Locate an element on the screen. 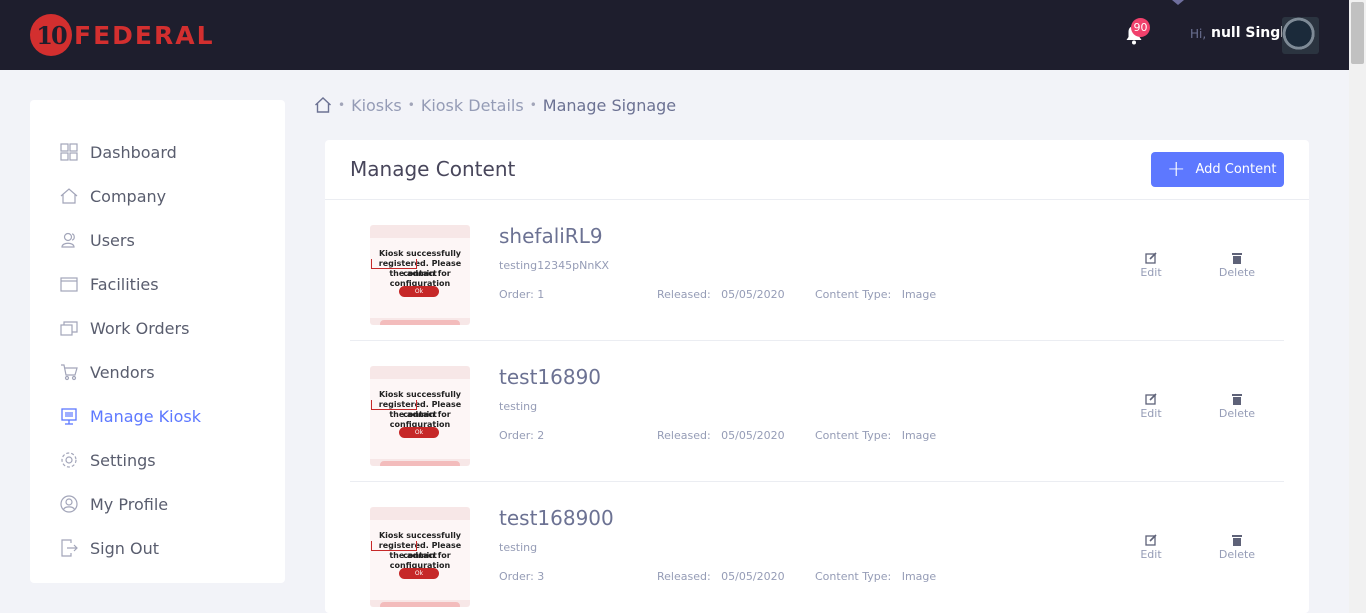  sidebar-item-dashboard: Dashboard is located at coordinates (118, 152).